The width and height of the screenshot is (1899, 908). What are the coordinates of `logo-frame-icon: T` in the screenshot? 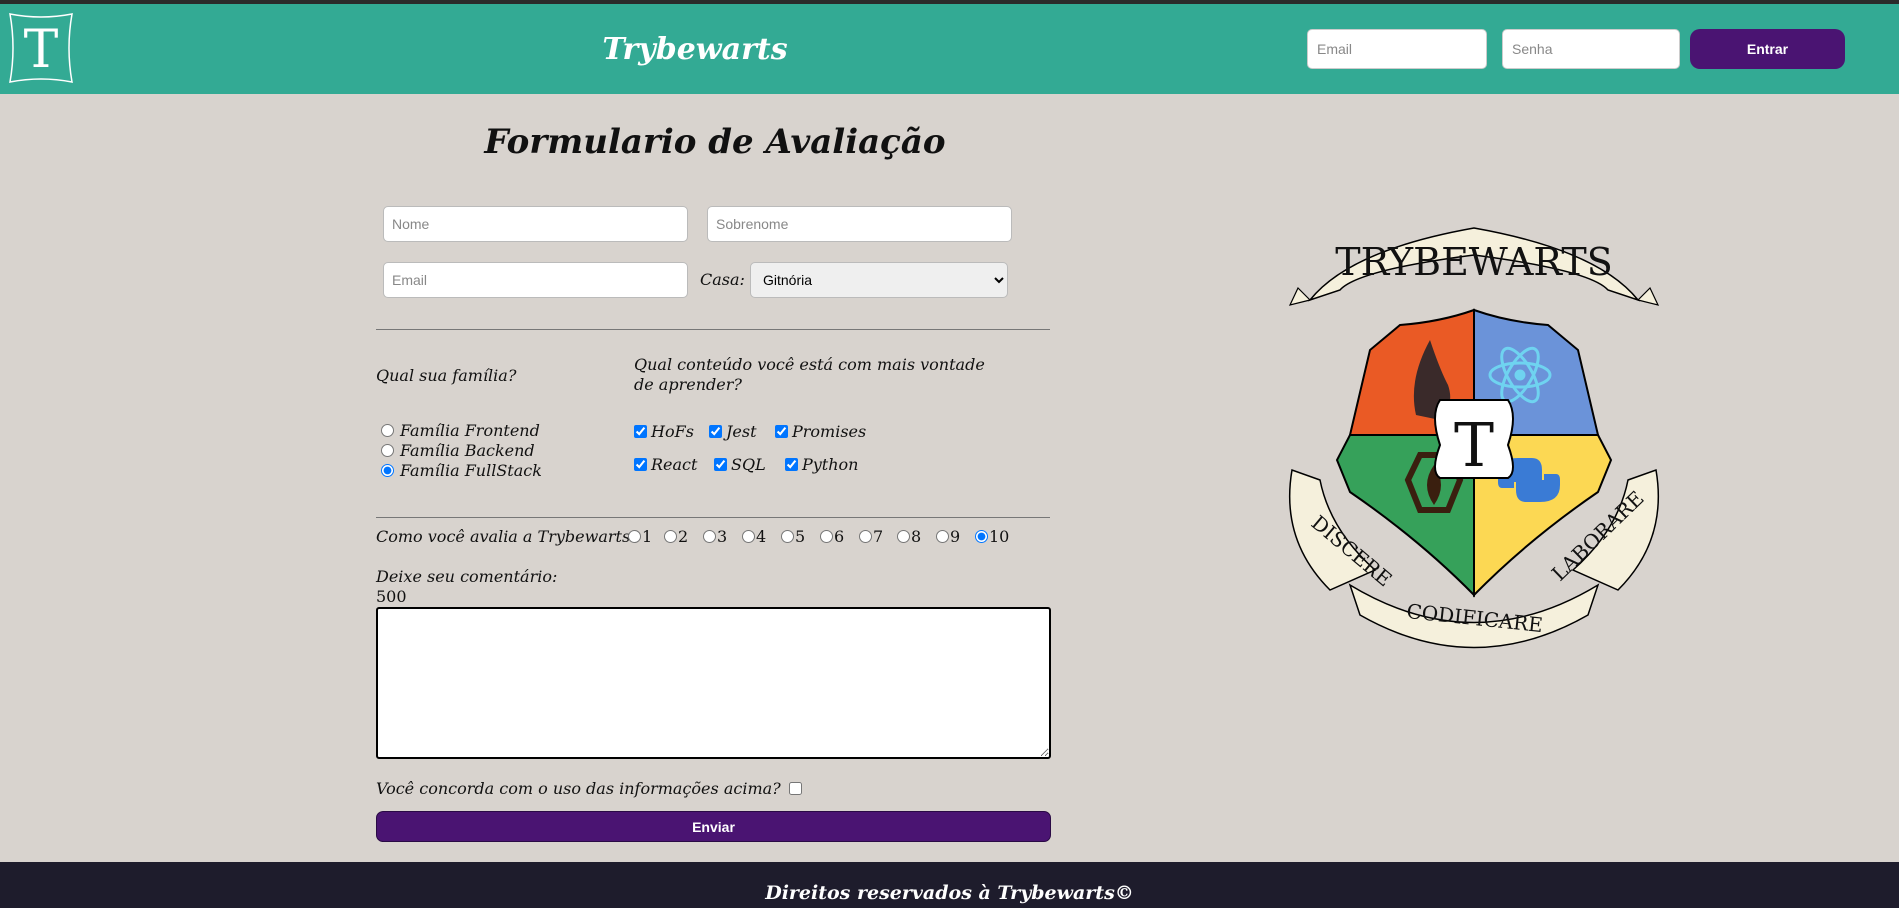 It's located at (41, 48).